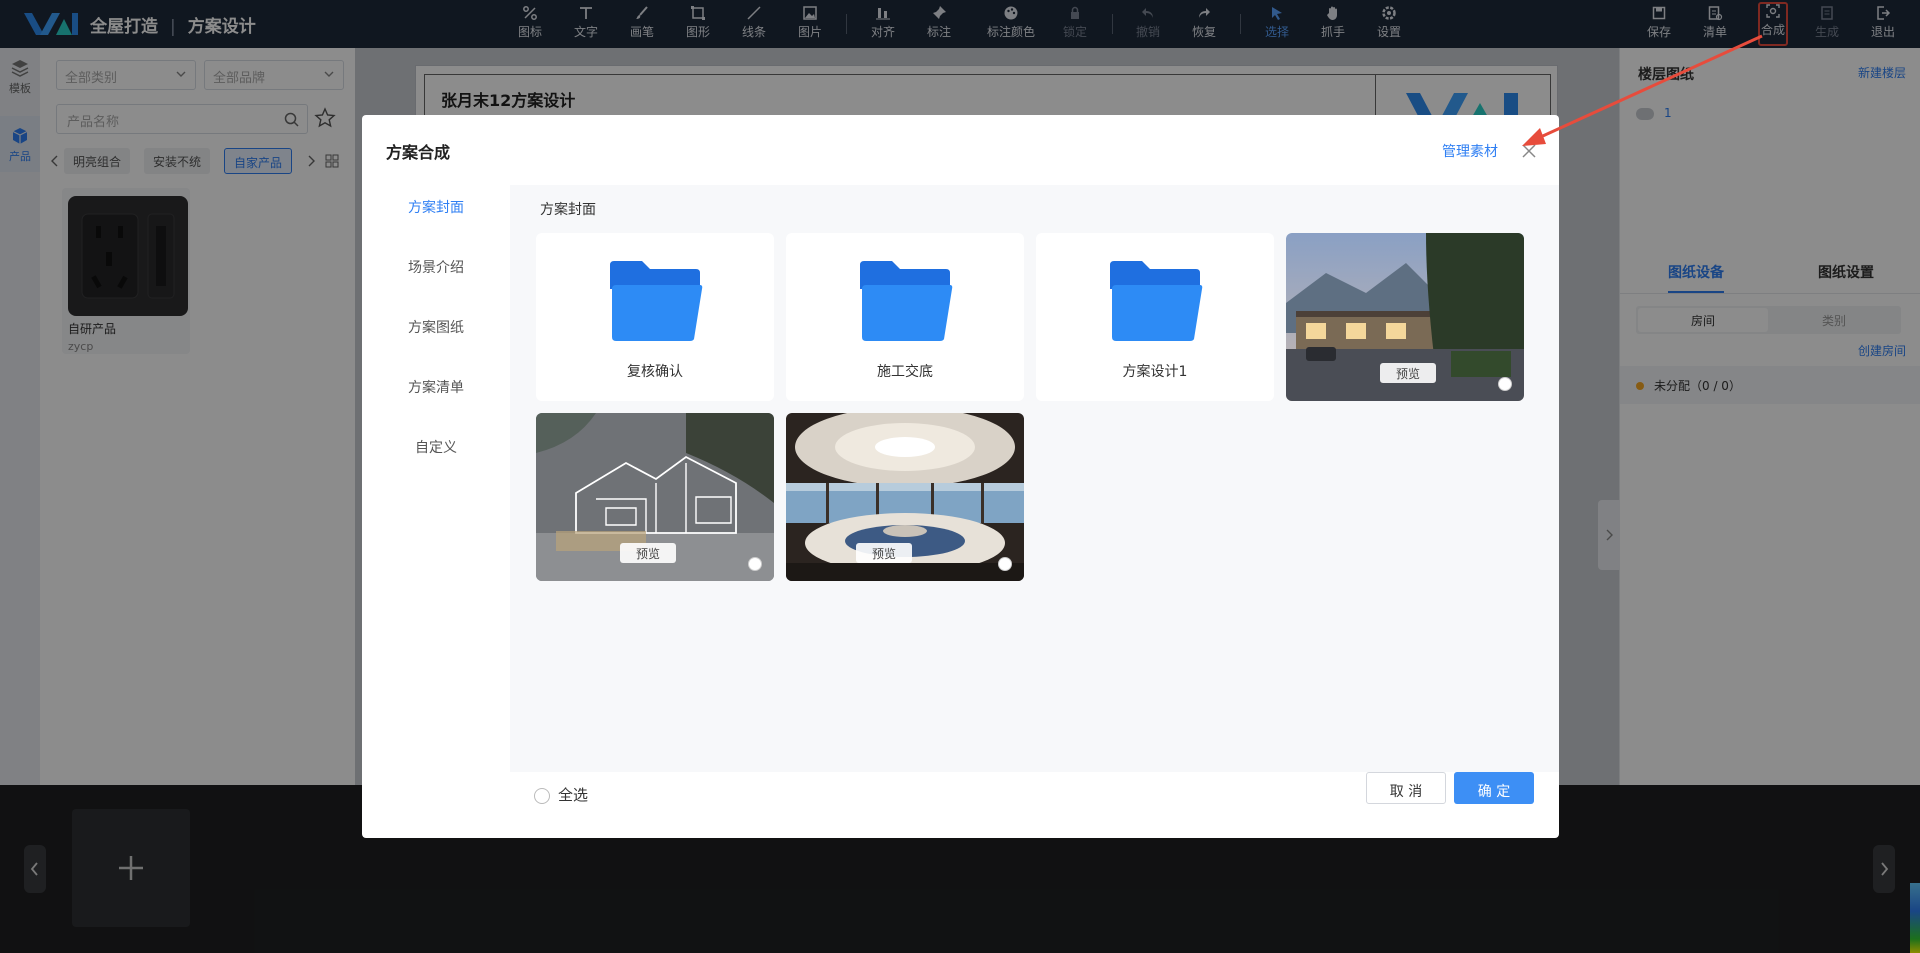  What do you see at coordinates (568, 210) in the screenshot?
I see `section-title: 方案封面` at bounding box center [568, 210].